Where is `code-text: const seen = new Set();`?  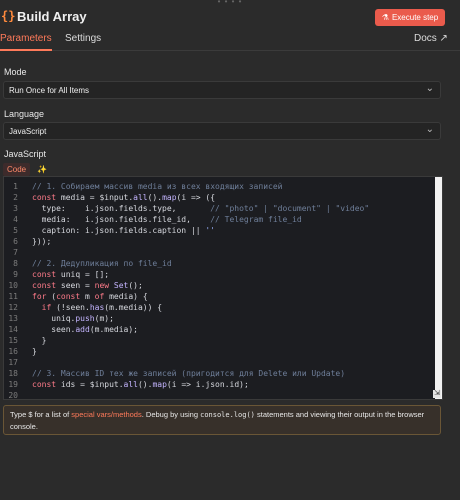
code-text: const seen = new Set(); is located at coordinates (87, 285).